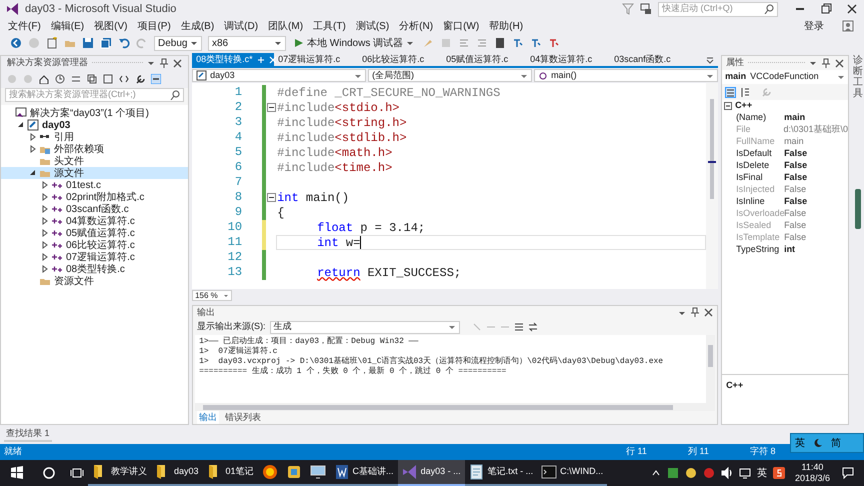  I want to click on tree-item: 03scanf函数.c, so click(94, 209).